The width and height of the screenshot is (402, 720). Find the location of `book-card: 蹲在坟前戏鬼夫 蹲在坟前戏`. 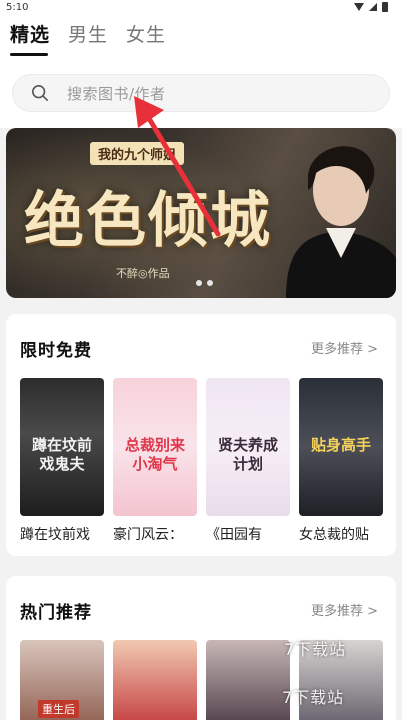

book-card: 蹲在坟前戏鬼夫 蹲在坟前戏 is located at coordinates (62, 461).